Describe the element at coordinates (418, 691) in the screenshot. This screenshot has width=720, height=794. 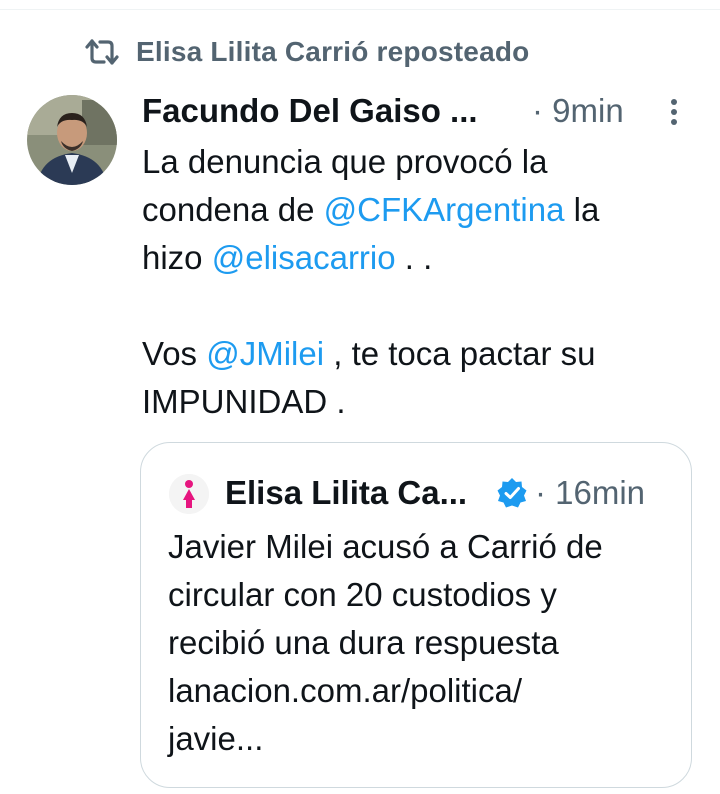
I see `quote-link: lanacion.com.ar/politica/` at that location.